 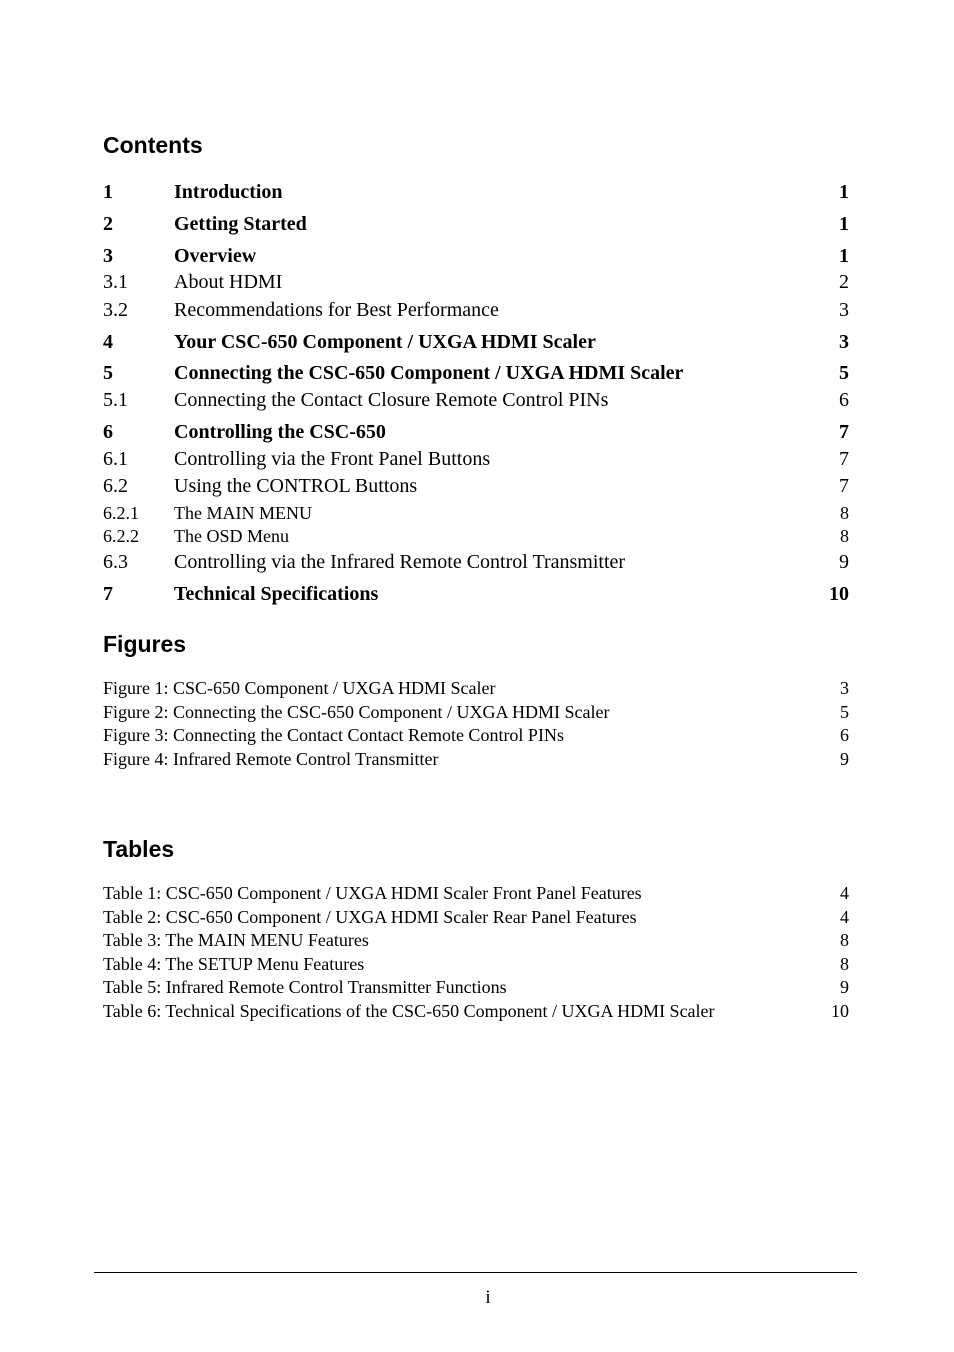 I want to click on toc-entry-number: 6.2.2, so click(x=121, y=536).